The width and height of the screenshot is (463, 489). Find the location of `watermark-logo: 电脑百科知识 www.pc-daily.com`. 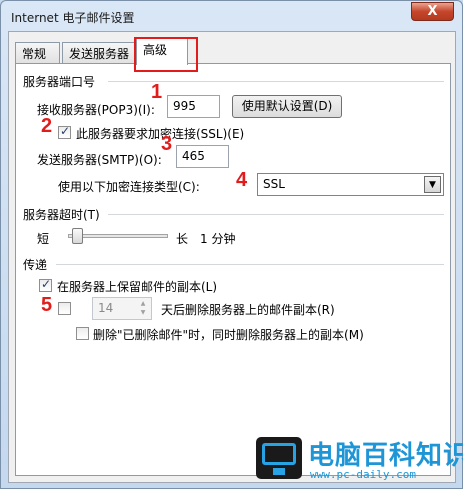

watermark-logo: 电脑百科知识 www.pc-daily.com is located at coordinates (359, 460).